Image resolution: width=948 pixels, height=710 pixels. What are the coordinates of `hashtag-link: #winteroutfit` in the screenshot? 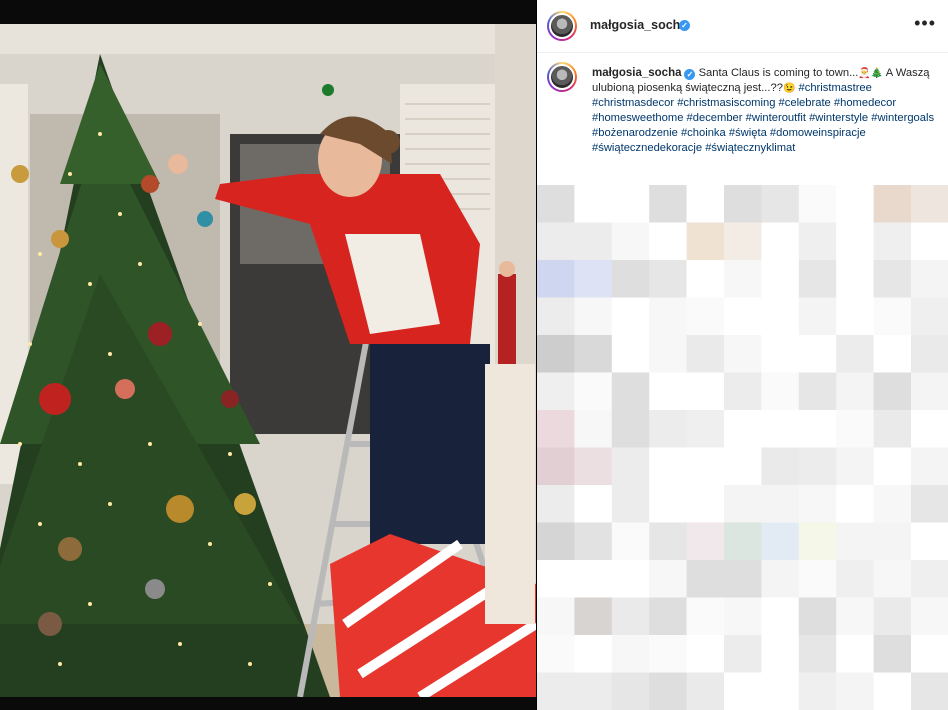 It's located at (776, 118).